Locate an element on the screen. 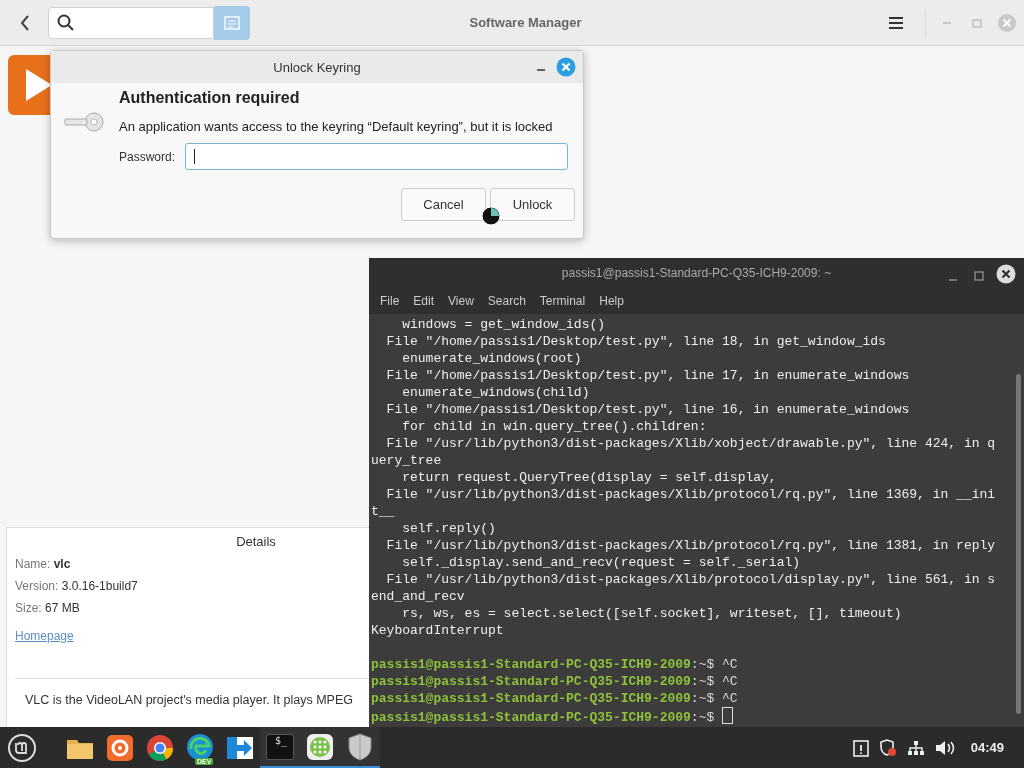  menu-item: File is located at coordinates (390, 301).